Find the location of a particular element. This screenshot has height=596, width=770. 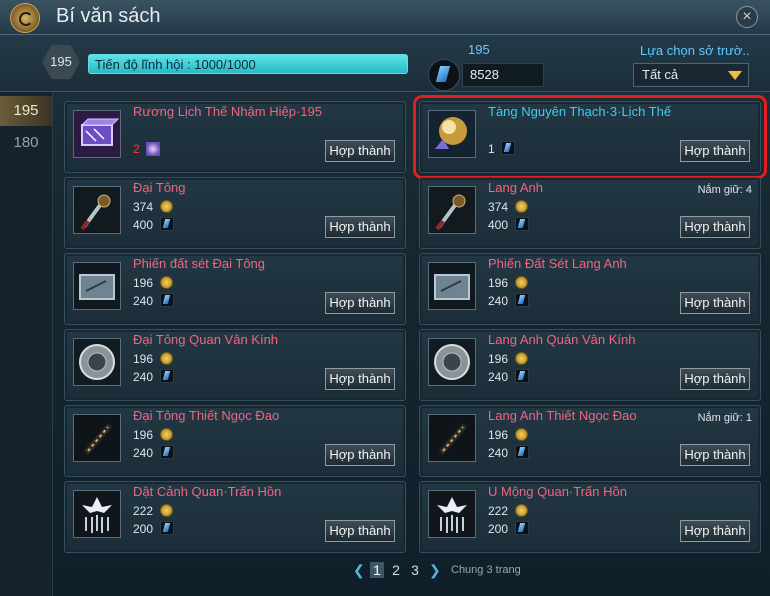

item-name: Tàng Nguyên Thạch·3·Lịch Thế is located at coordinates (580, 111).